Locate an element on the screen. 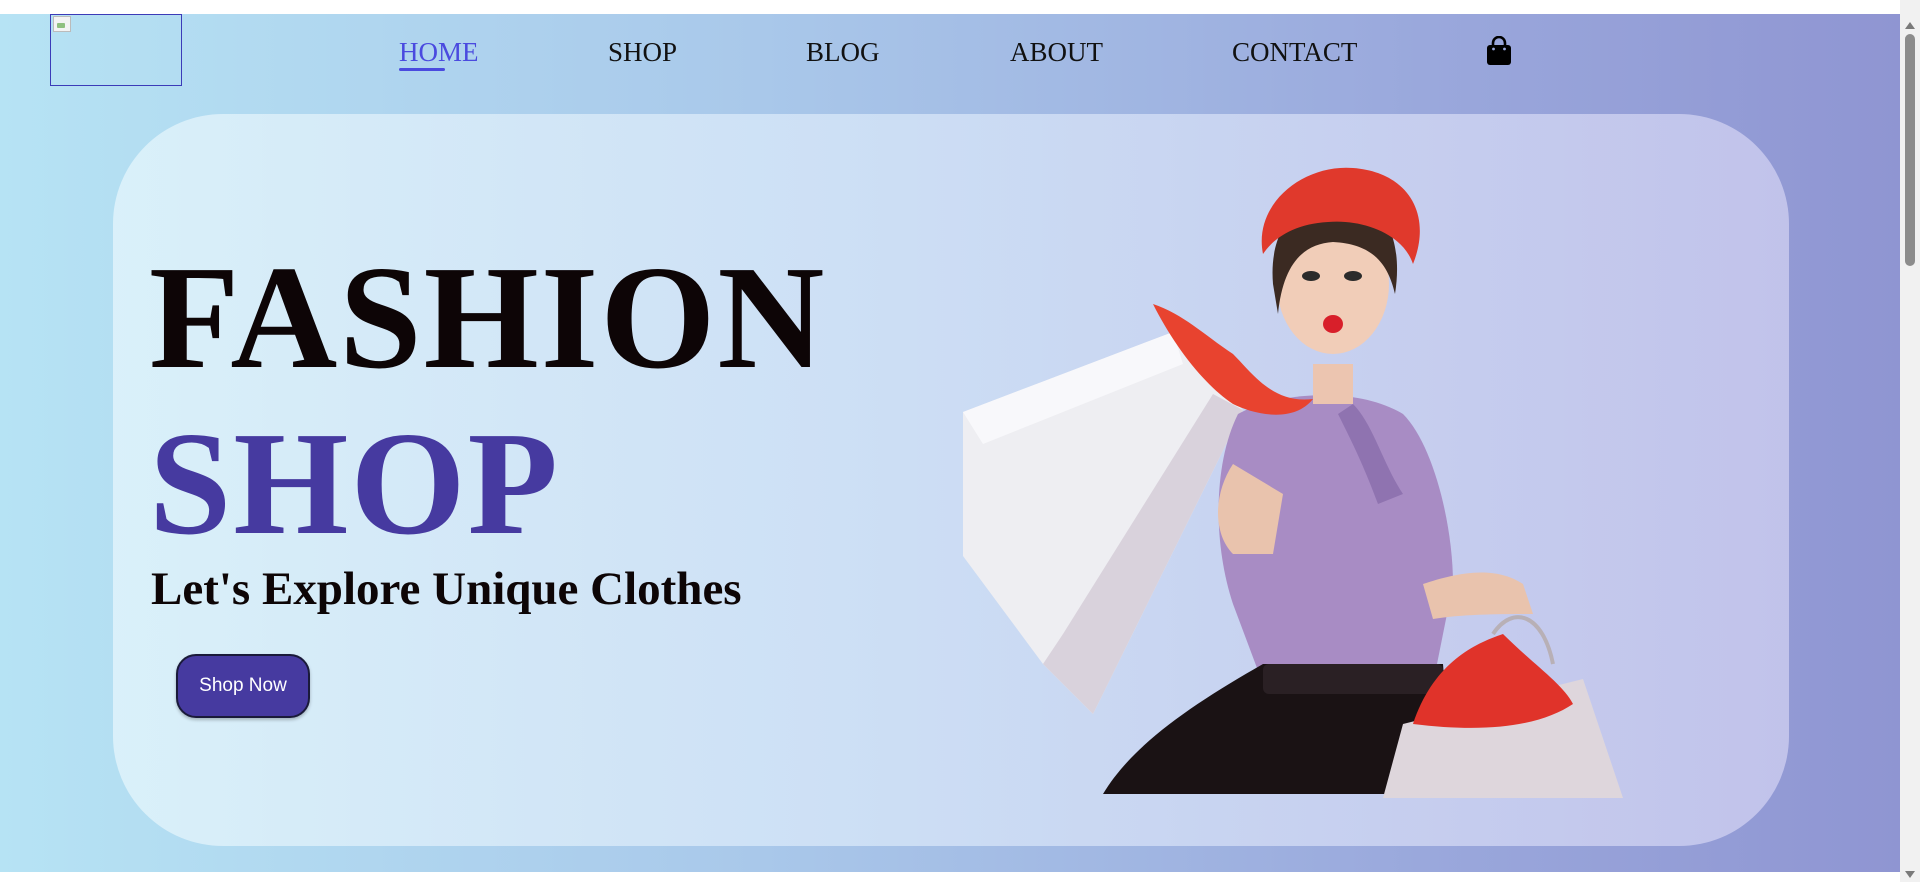  shop-now-button: Shop Now is located at coordinates (243, 686).